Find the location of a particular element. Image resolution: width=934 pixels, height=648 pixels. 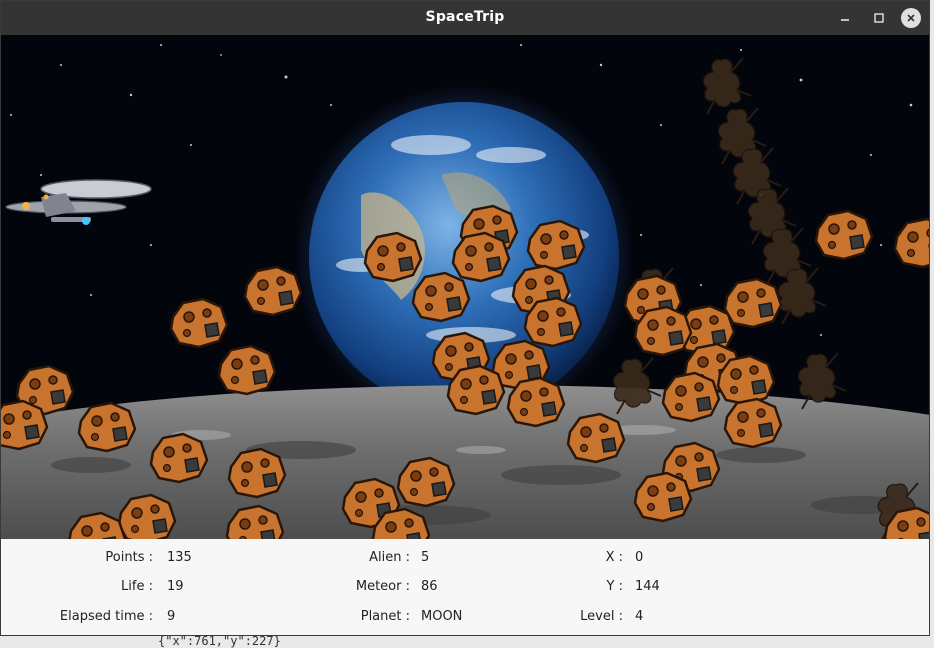

maximize-button is located at coordinates (879, 18).